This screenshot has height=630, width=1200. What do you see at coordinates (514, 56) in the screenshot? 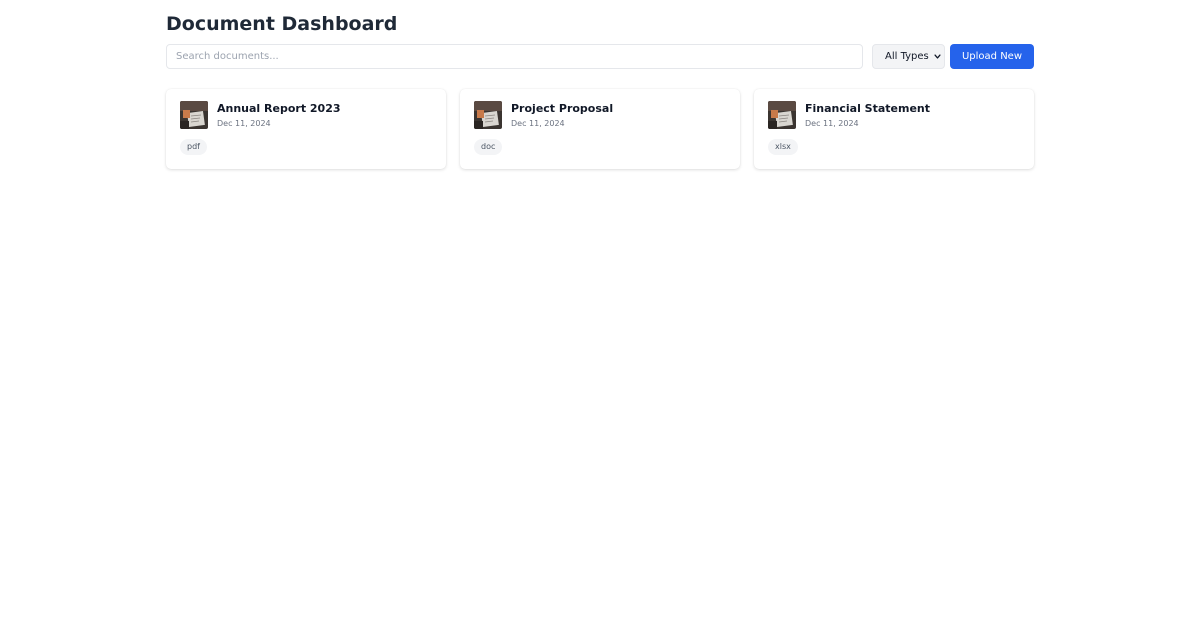
I see `search-input` at bounding box center [514, 56].